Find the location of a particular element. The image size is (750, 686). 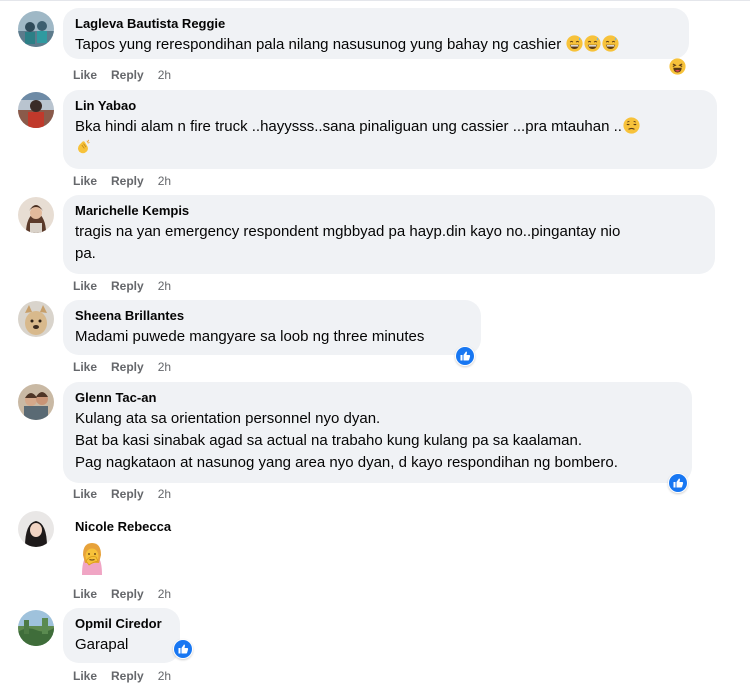

laughing-emoji is located at coordinates (677, 66).